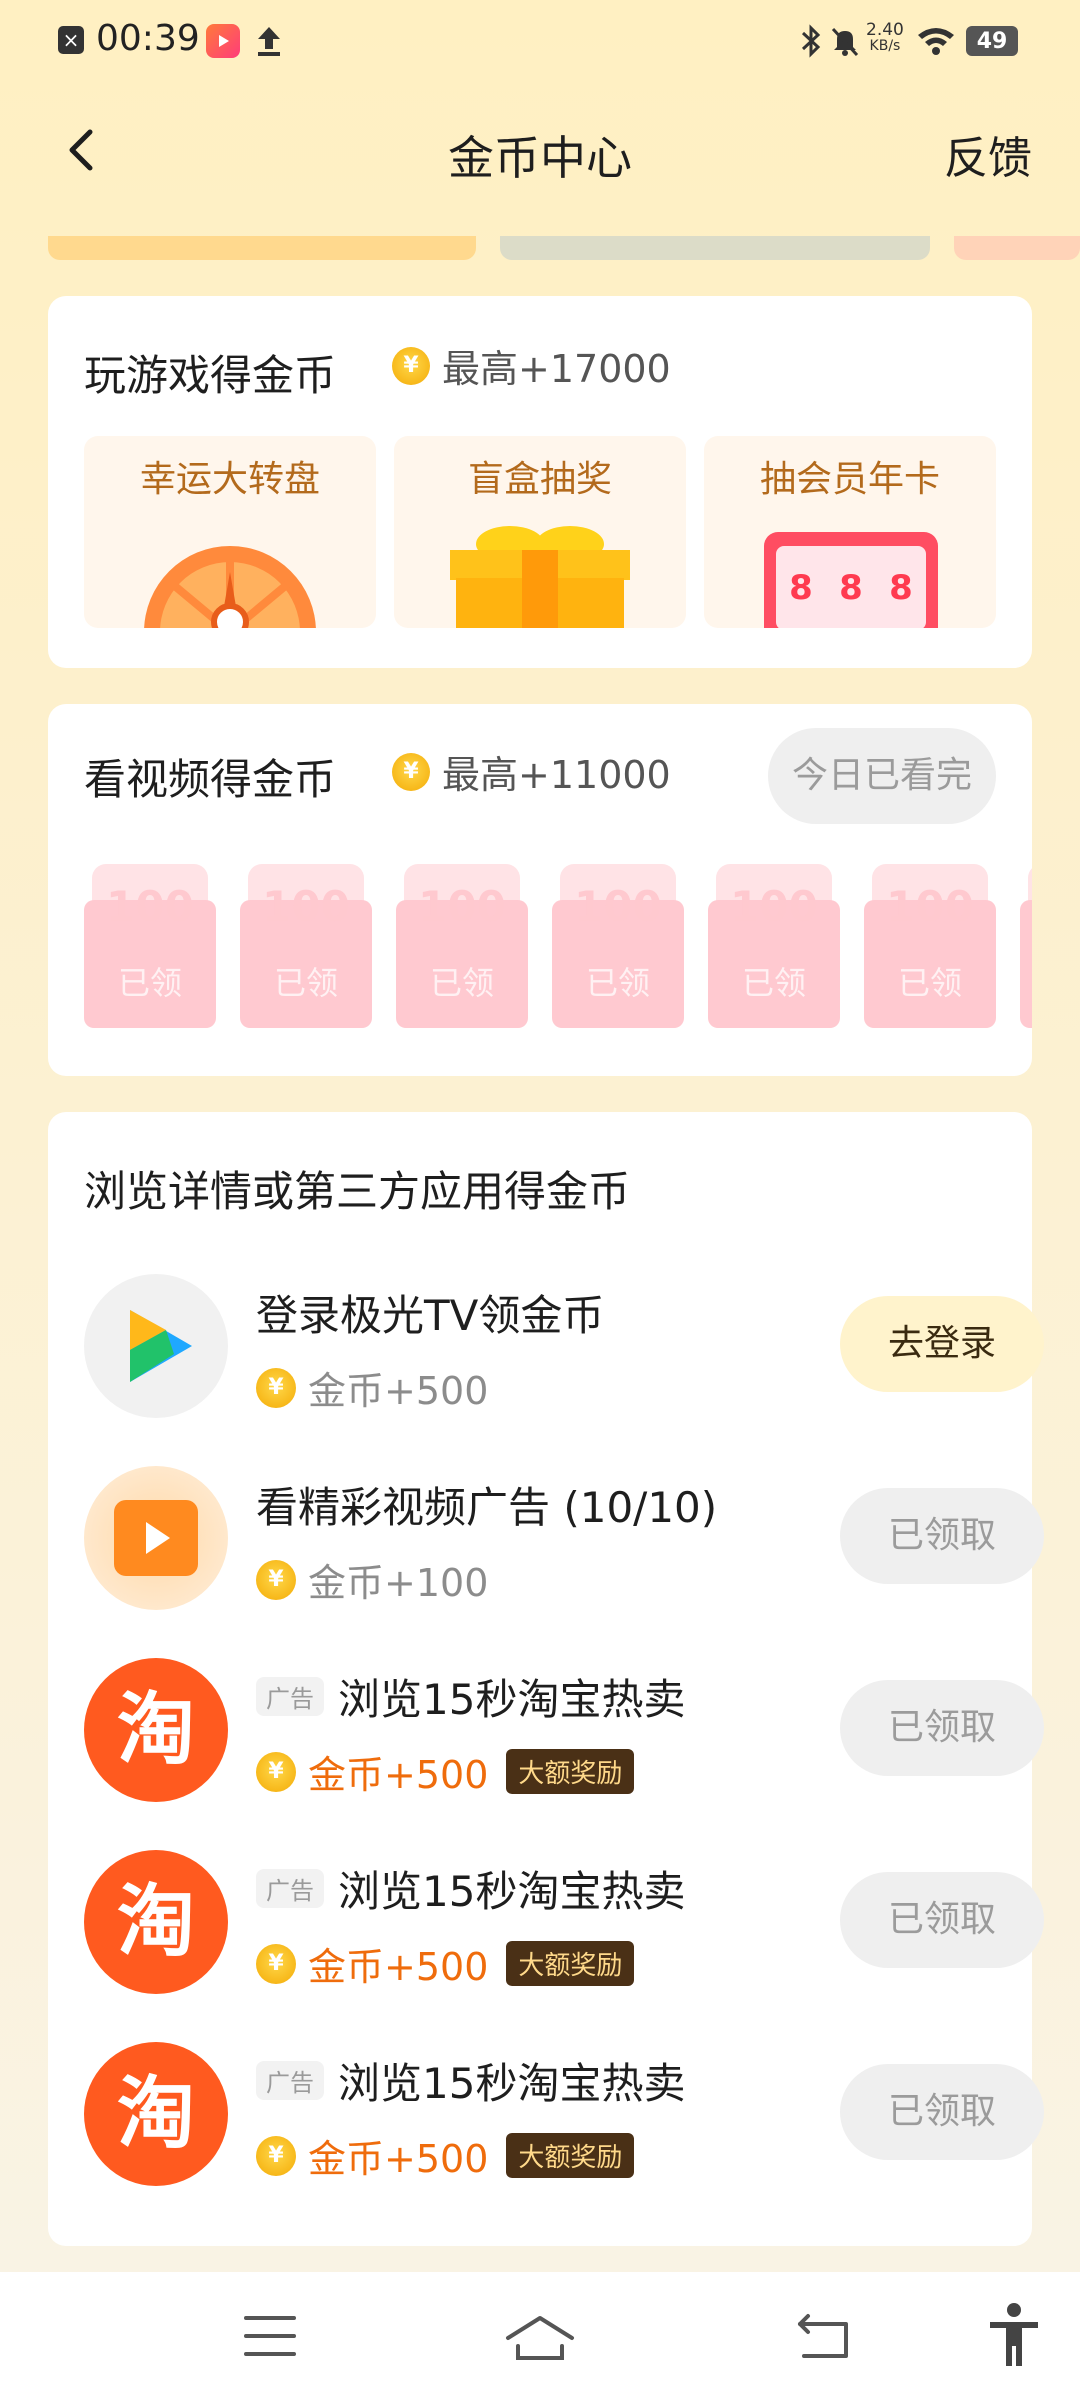  Describe the element at coordinates (148, 38) in the screenshot. I see `status-time: 00:39` at that location.